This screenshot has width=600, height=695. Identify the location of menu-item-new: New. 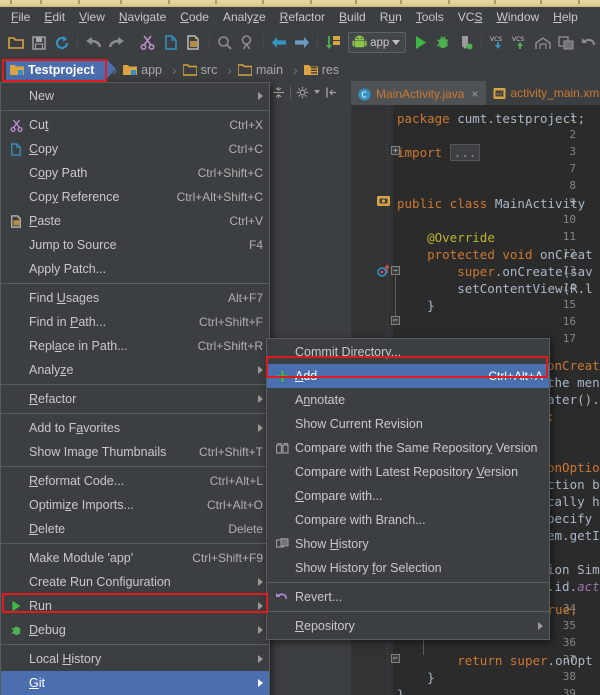
(135, 96).